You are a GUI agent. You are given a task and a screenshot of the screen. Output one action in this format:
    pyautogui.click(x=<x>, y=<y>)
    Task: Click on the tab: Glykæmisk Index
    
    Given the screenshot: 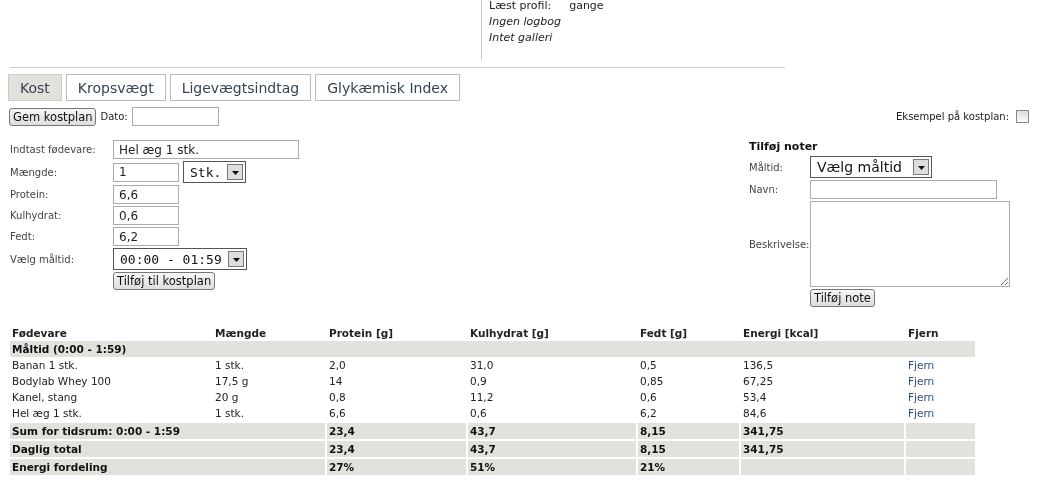 What is the action you would take?
    pyautogui.click(x=387, y=87)
    